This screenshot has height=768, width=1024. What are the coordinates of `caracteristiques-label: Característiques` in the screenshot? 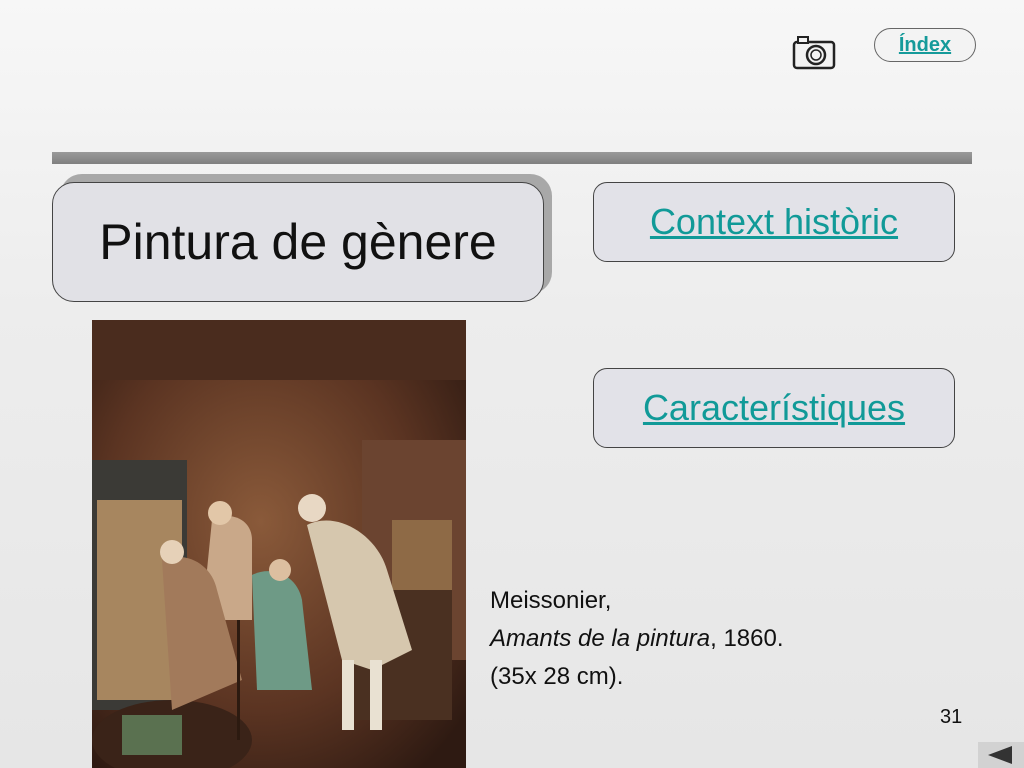 It's located at (774, 408).